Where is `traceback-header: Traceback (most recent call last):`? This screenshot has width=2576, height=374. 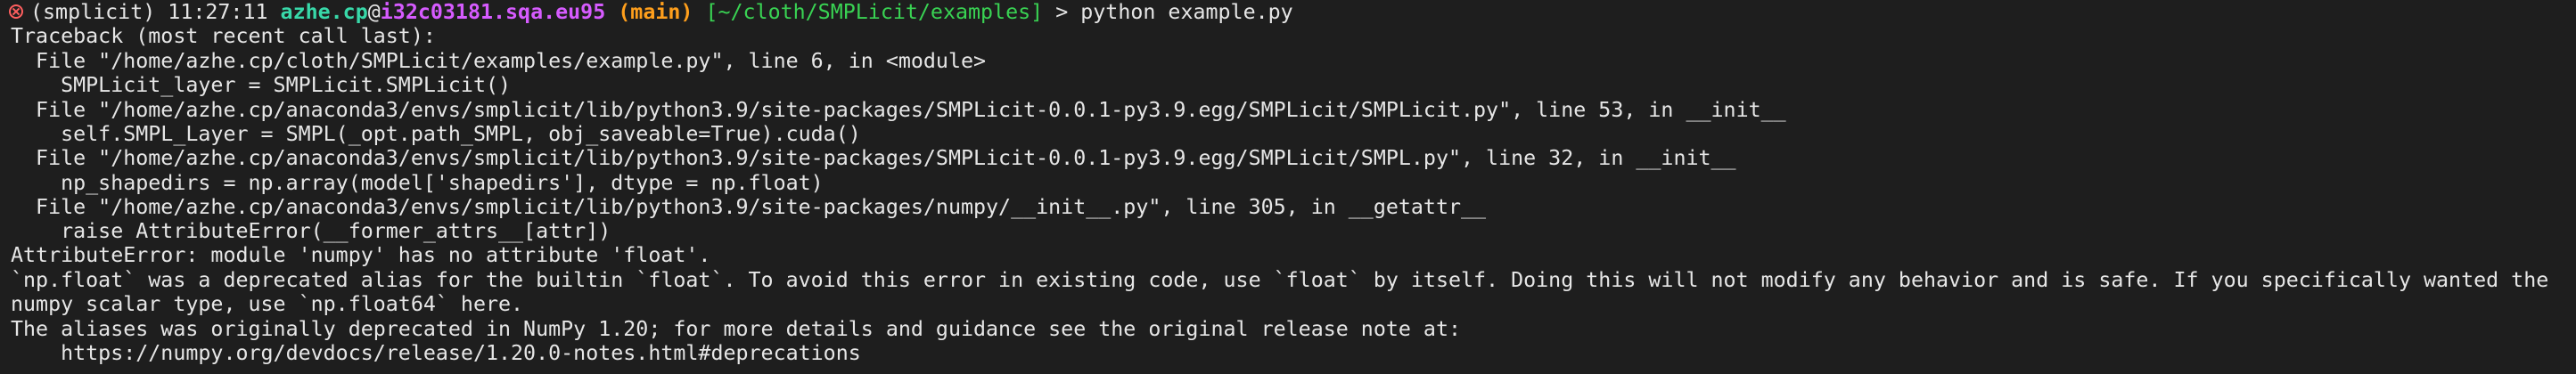
traceback-header: Traceback (most recent call last): is located at coordinates (223, 36).